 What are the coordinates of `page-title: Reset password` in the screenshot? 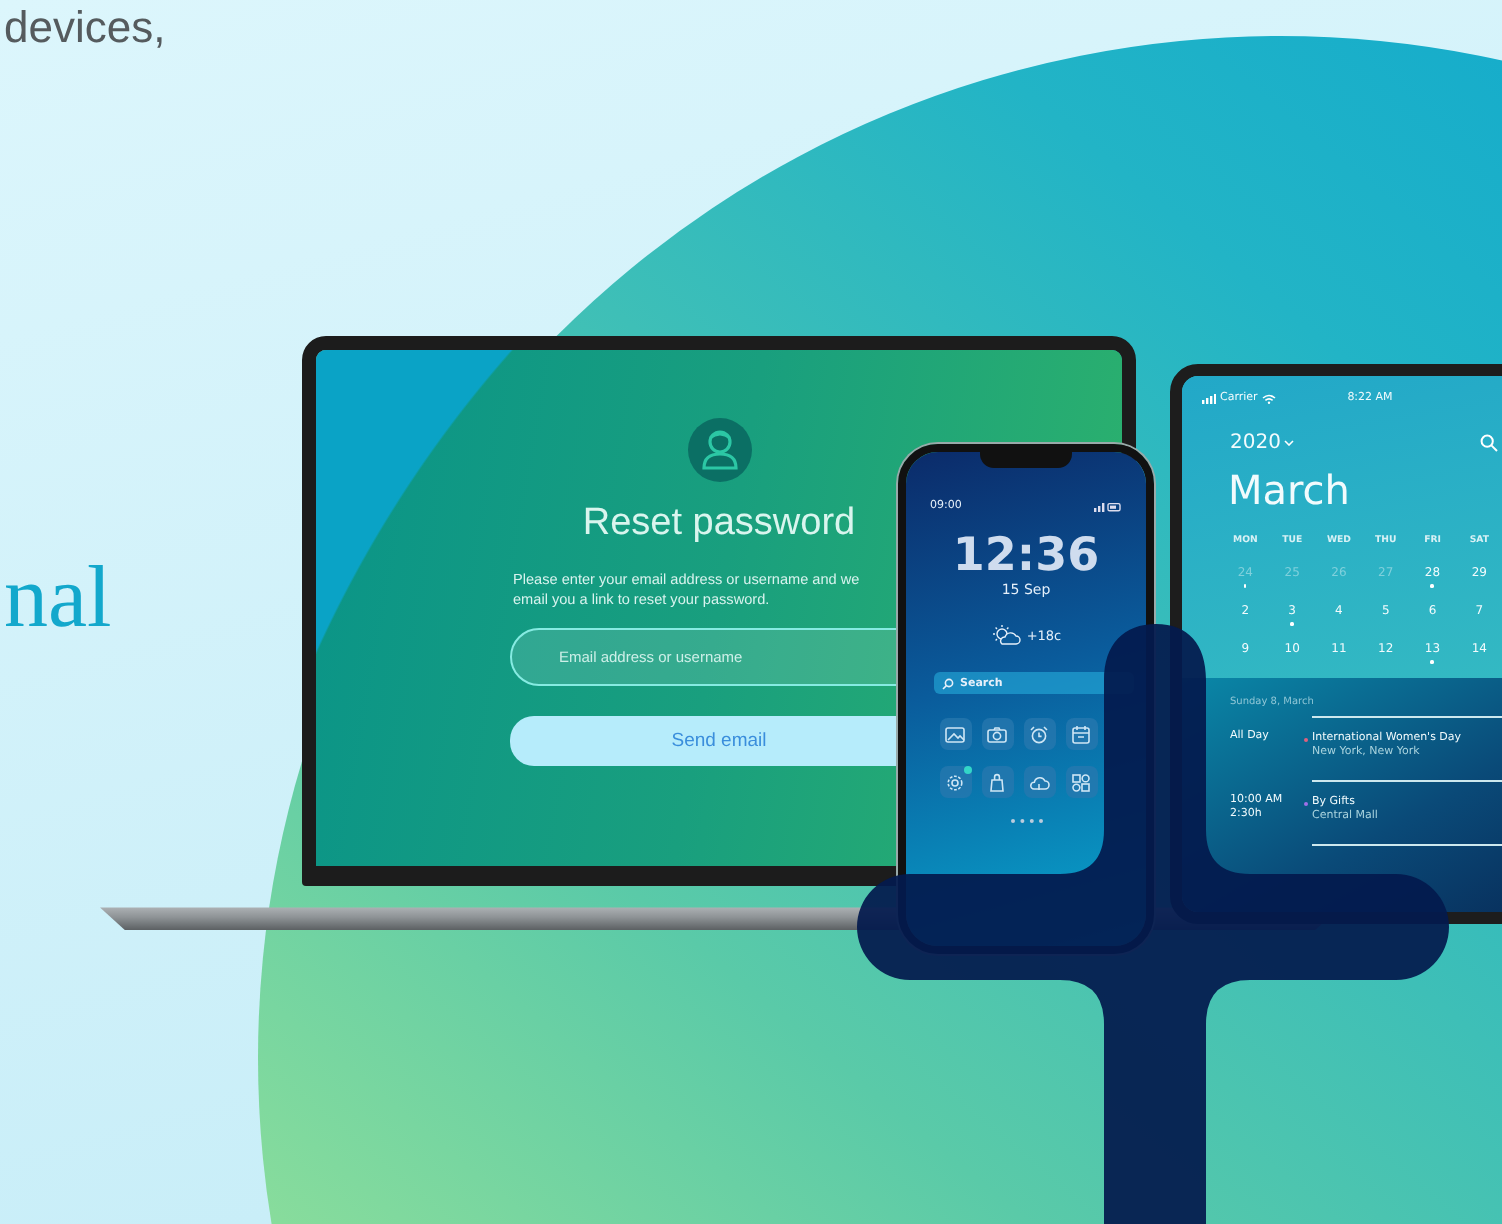 It's located at (719, 524).